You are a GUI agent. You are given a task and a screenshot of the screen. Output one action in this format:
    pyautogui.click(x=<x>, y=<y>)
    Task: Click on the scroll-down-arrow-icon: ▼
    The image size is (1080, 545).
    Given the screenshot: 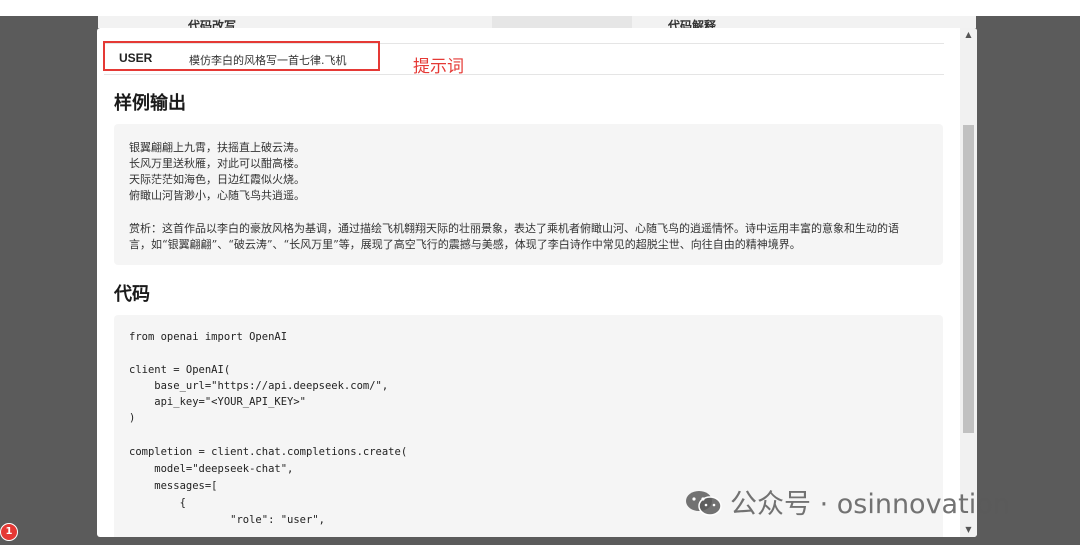 What is the action you would take?
    pyautogui.click(x=968, y=530)
    